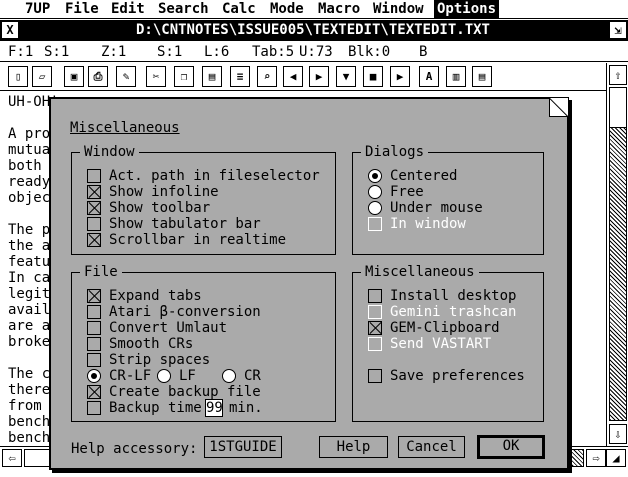  Describe the element at coordinates (29, 262) in the screenshot. I see `text-line: featu` at that location.